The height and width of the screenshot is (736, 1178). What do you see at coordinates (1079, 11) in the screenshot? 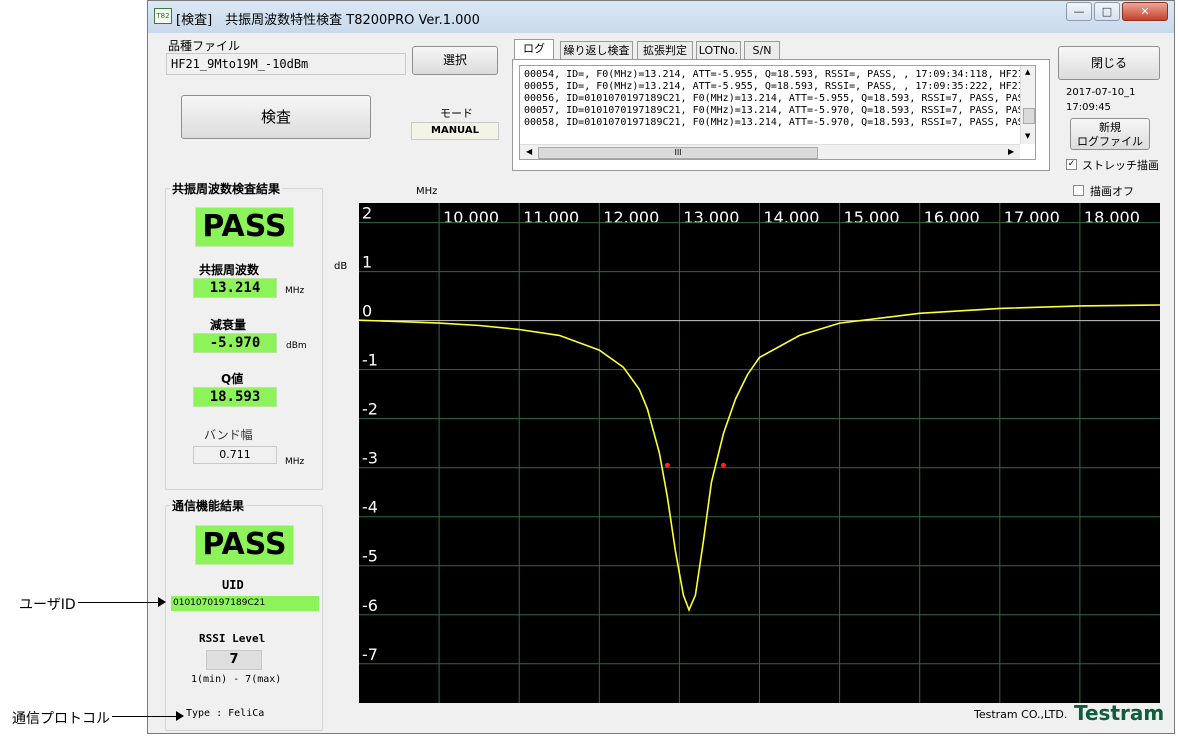
I see `minimize-icon: —` at bounding box center [1079, 11].